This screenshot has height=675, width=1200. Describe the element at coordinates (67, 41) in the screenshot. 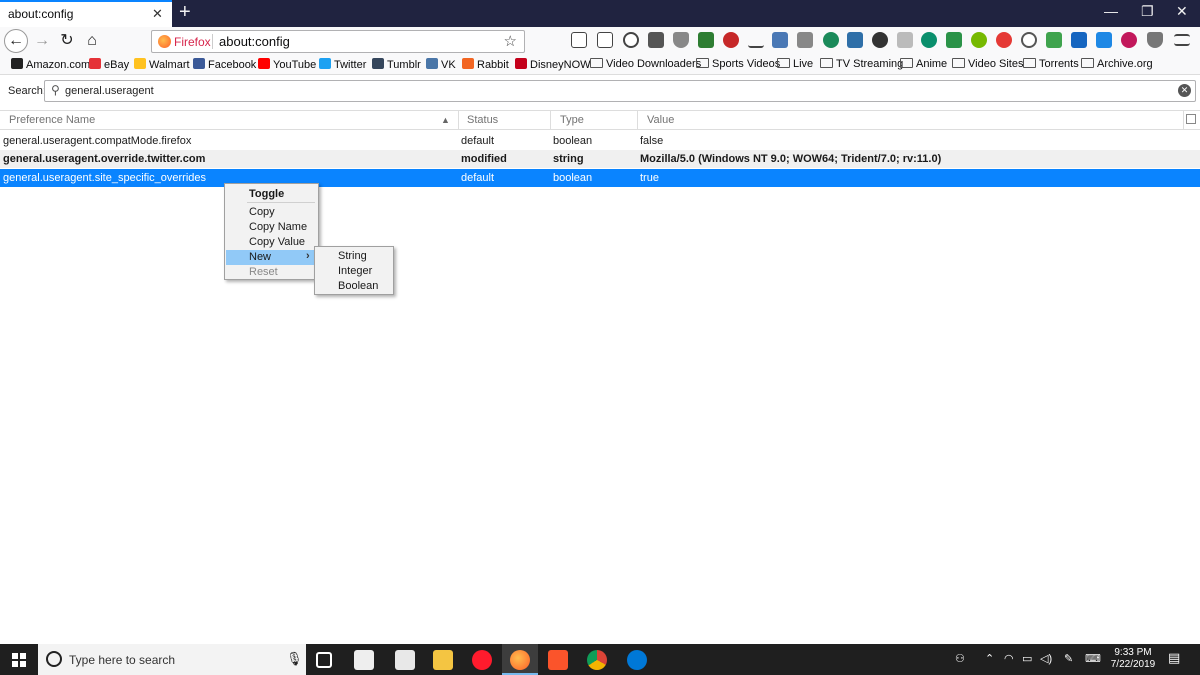

I see `reload-button: ↻` at that location.